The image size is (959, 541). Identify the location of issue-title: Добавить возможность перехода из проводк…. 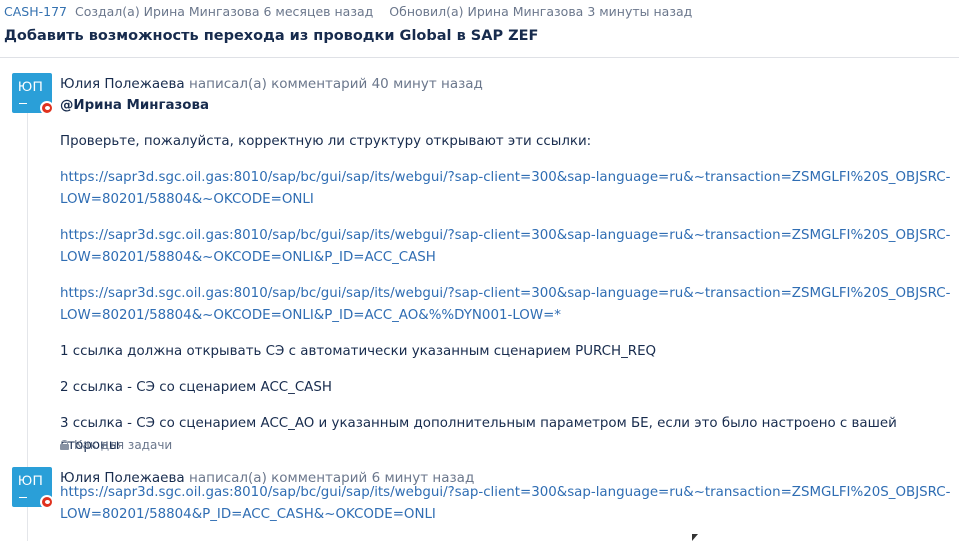
(271, 36).